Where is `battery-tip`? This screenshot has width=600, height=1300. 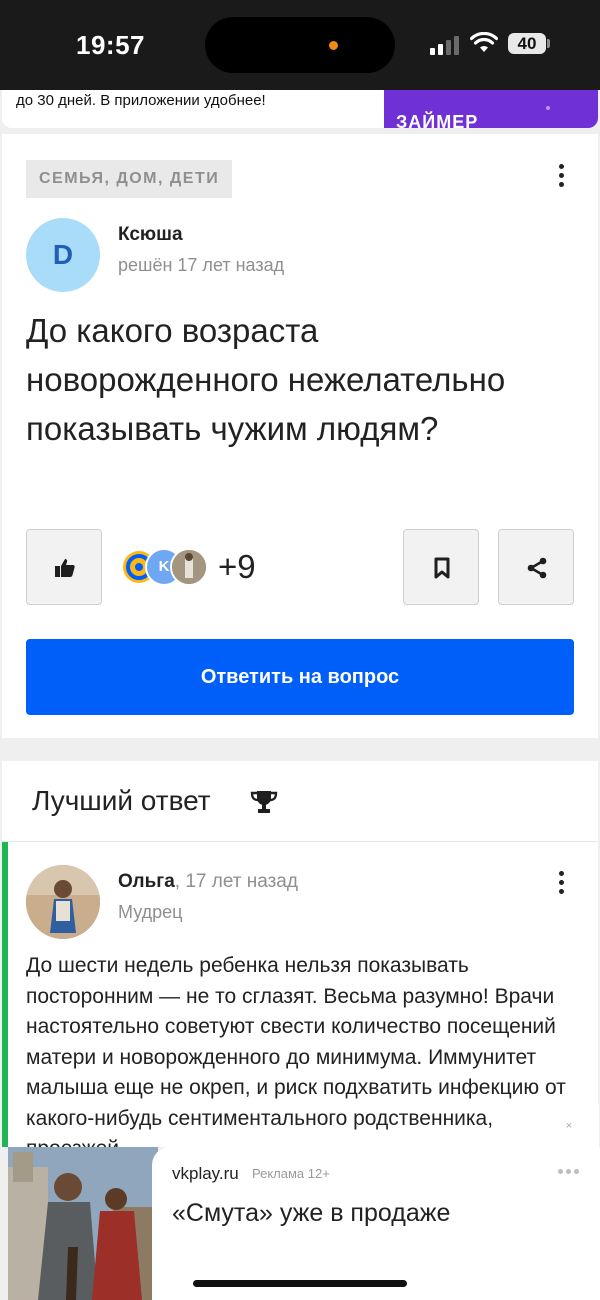 battery-tip is located at coordinates (548, 43).